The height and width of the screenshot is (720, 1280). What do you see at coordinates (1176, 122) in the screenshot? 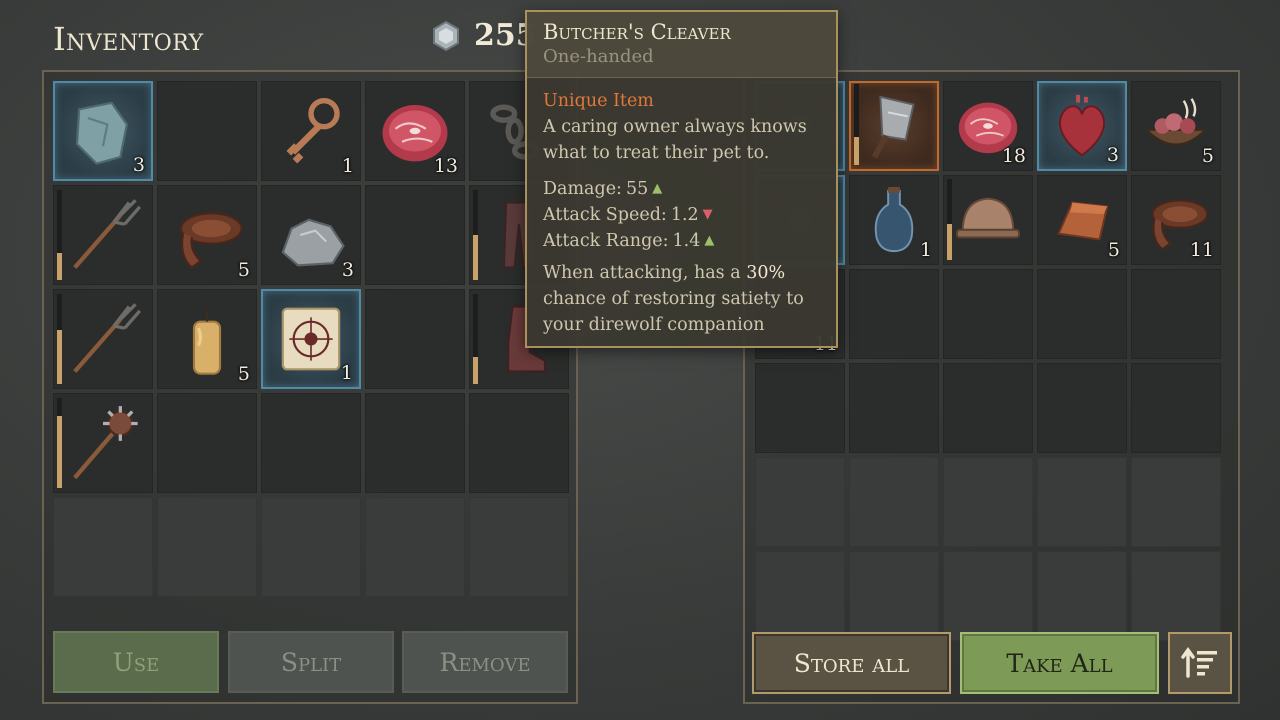
I see `bowl-of-guts-icon` at bounding box center [1176, 122].